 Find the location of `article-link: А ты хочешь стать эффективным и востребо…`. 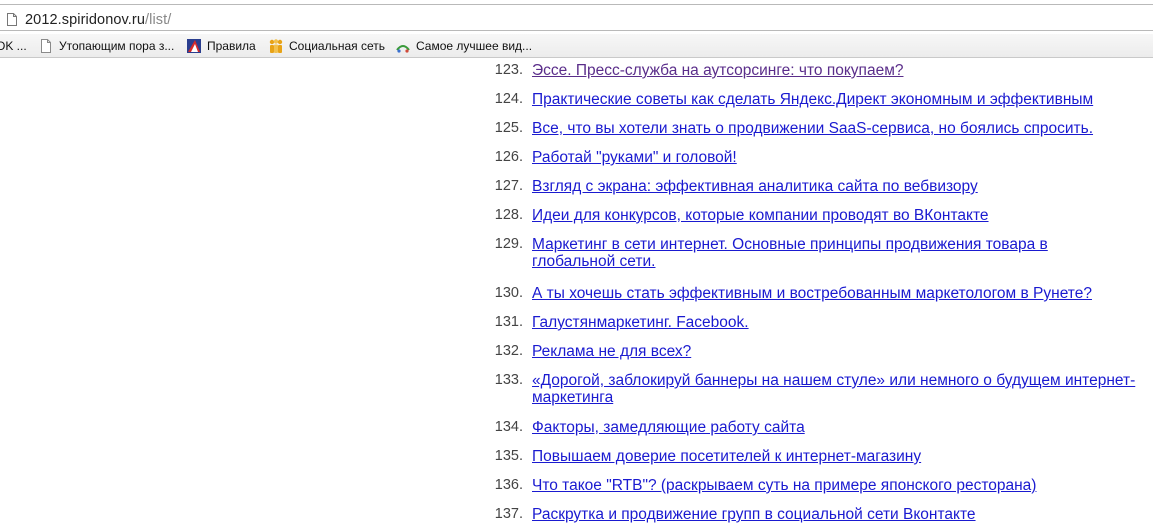

article-link: А ты хочешь стать эффективным и востребо… is located at coordinates (834, 293).